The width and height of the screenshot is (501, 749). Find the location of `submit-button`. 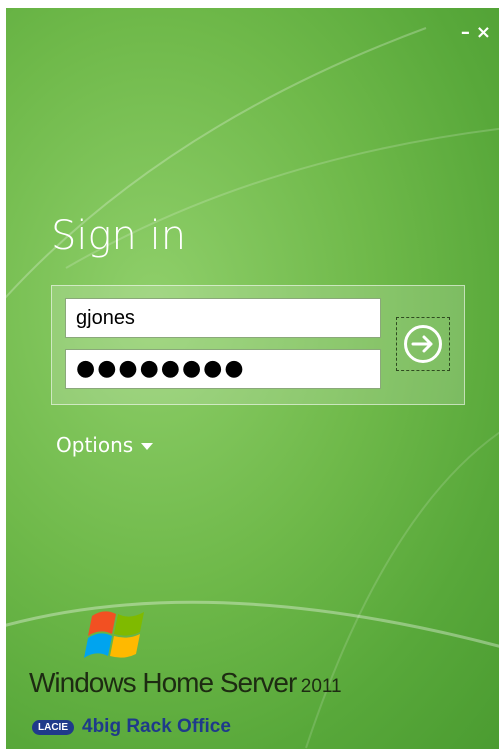

submit-button is located at coordinates (423, 344).